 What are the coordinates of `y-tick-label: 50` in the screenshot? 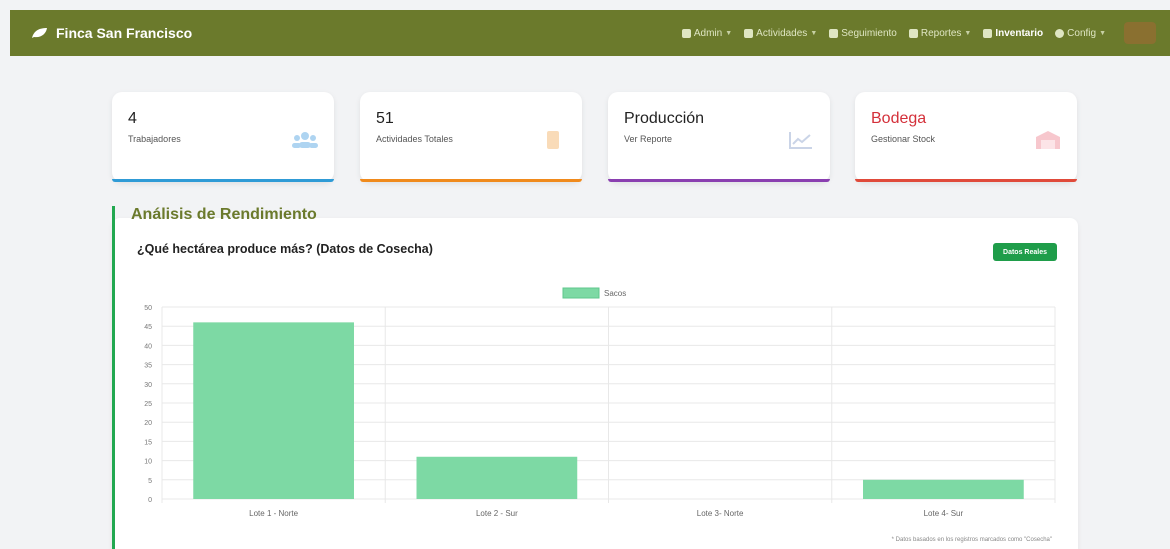 It's located at (148, 308).